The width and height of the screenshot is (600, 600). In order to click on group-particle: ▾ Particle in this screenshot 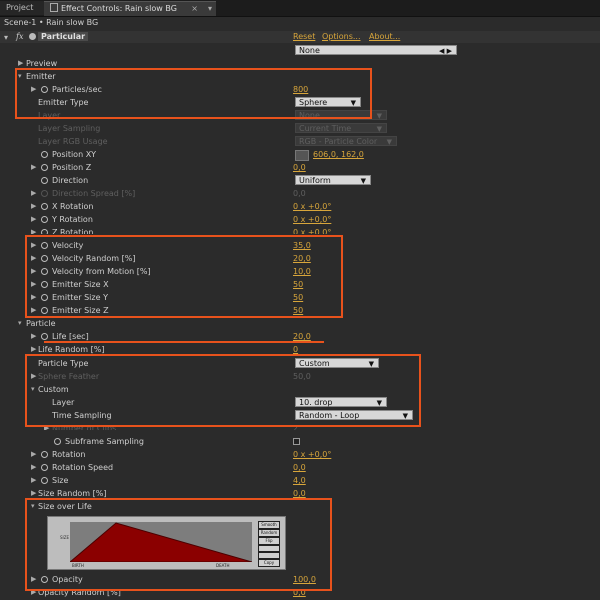, I will do `click(300, 323)`.